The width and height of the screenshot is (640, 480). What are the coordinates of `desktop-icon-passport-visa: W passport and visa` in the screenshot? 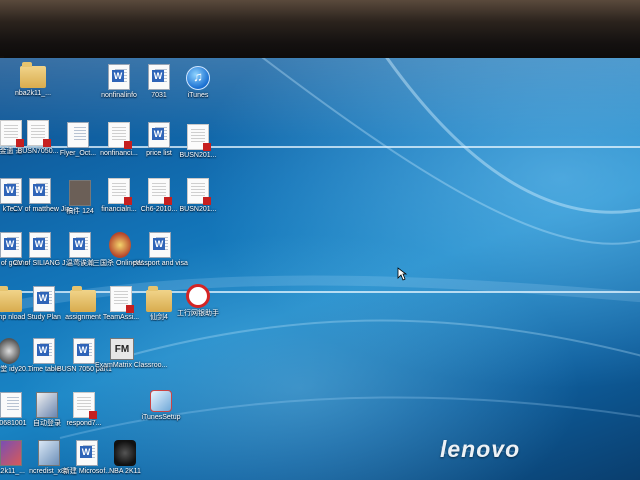 It's located at (160, 250).